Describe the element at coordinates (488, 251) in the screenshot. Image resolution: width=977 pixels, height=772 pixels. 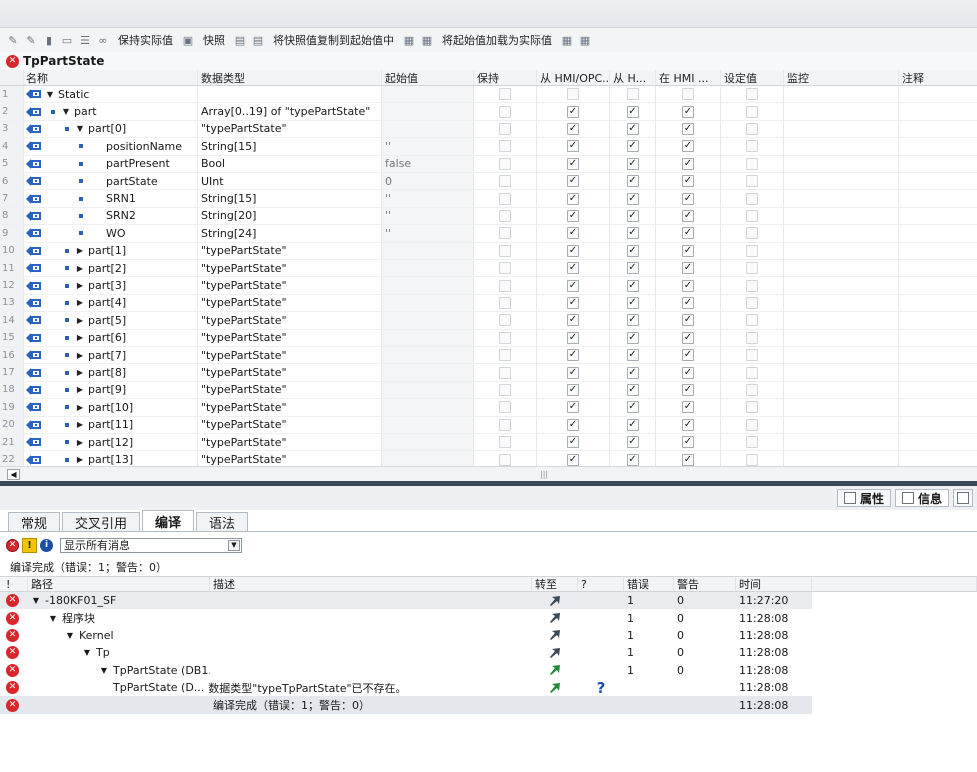
I see `table-row: 10 ▶ part[1] "typePartState" ✓ ✓ ✓` at that location.